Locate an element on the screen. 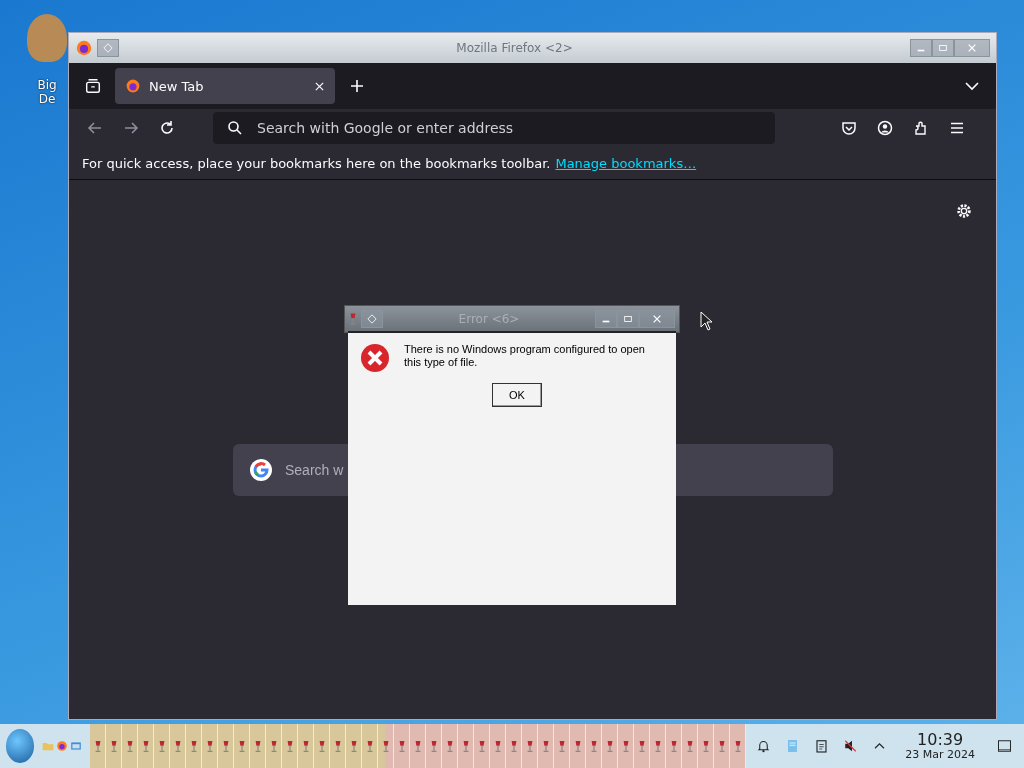 Image resolution: width=1024 pixels, height=768 pixels. account-icon is located at coordinates (885, 128).